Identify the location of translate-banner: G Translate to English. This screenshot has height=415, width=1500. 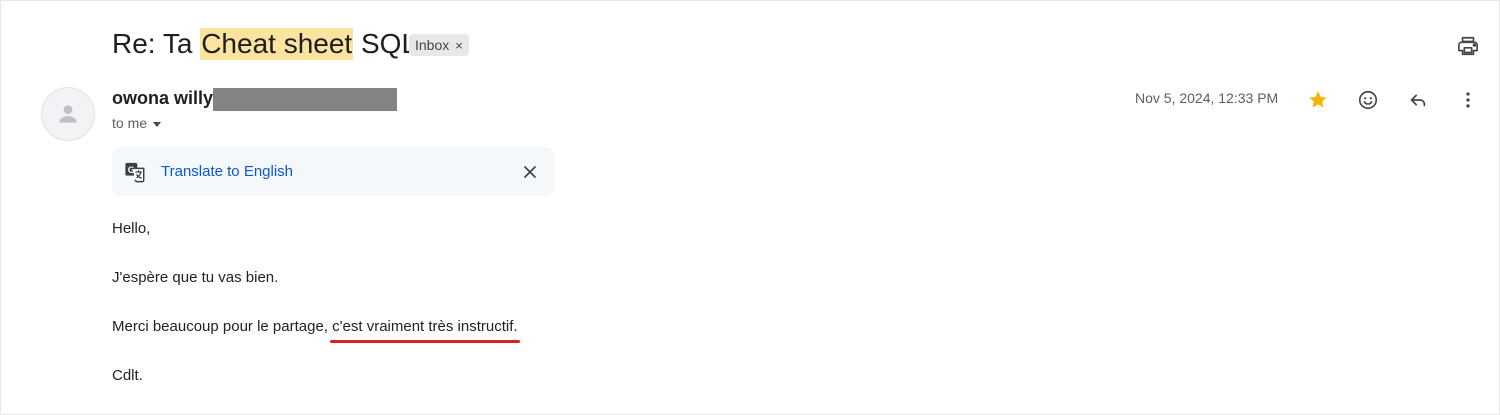
(333, 171).